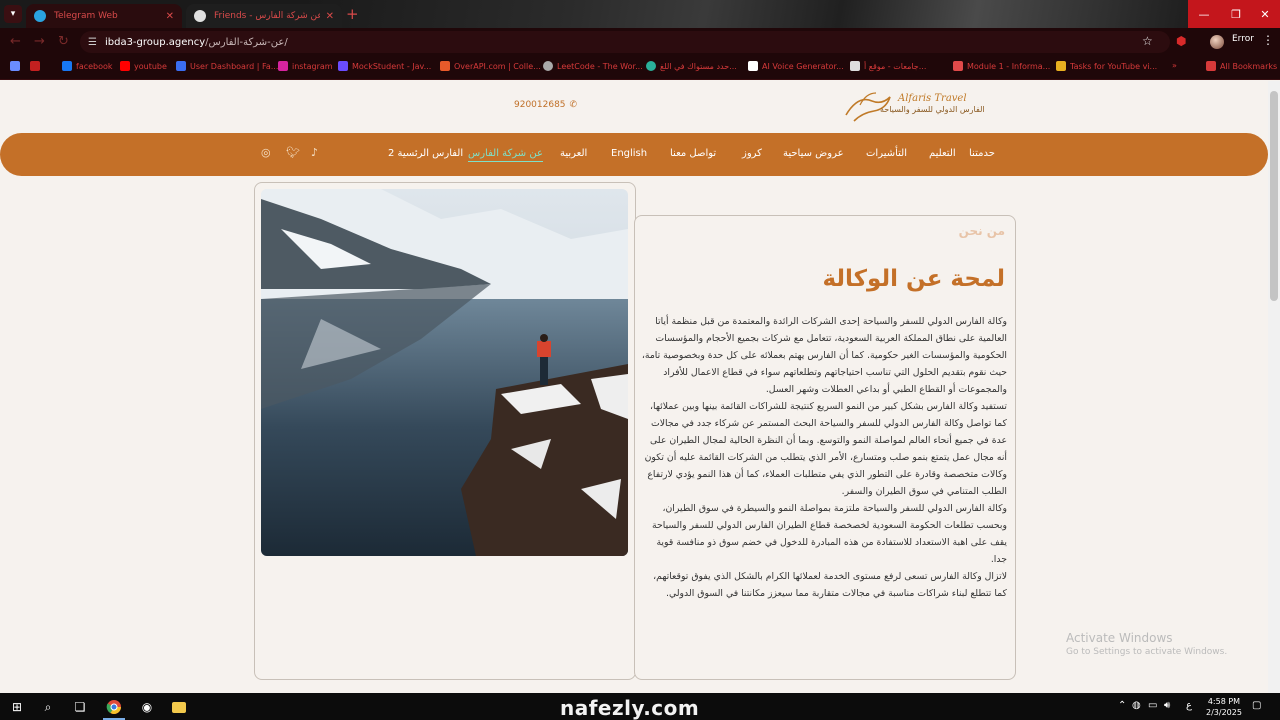 The height and width of the screenshot is (720, 1280). Describe the element at coordinates (39, 41) in the screenshot. I see `forward-icon: →` at that location.